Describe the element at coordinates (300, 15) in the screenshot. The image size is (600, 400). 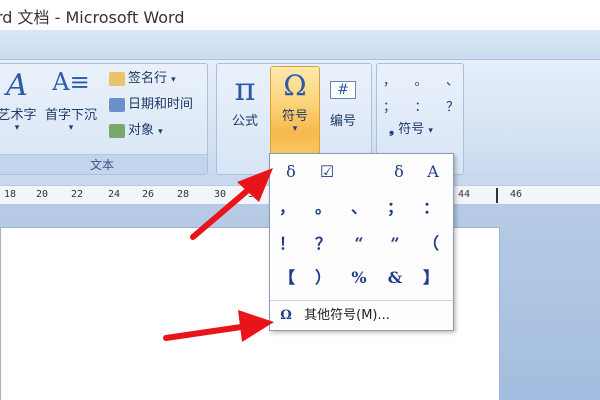
I see `title-bar: rd 文档 - Microsoft Word` at that location.